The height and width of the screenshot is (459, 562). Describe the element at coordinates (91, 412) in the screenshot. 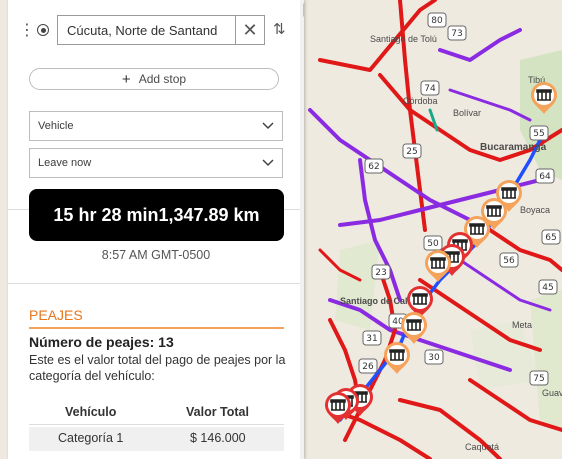

I see `table-header-vehicle: Vehículo` at that location.